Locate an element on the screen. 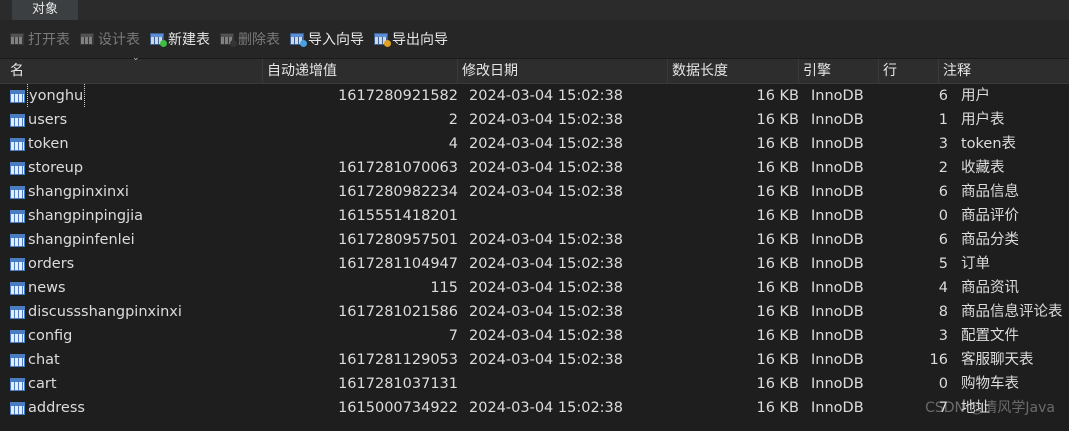  table-header: ⌄ 名 自动递增值 修改日期 数据长度 引擎 行 注释 is located at coordinates (534, 68).